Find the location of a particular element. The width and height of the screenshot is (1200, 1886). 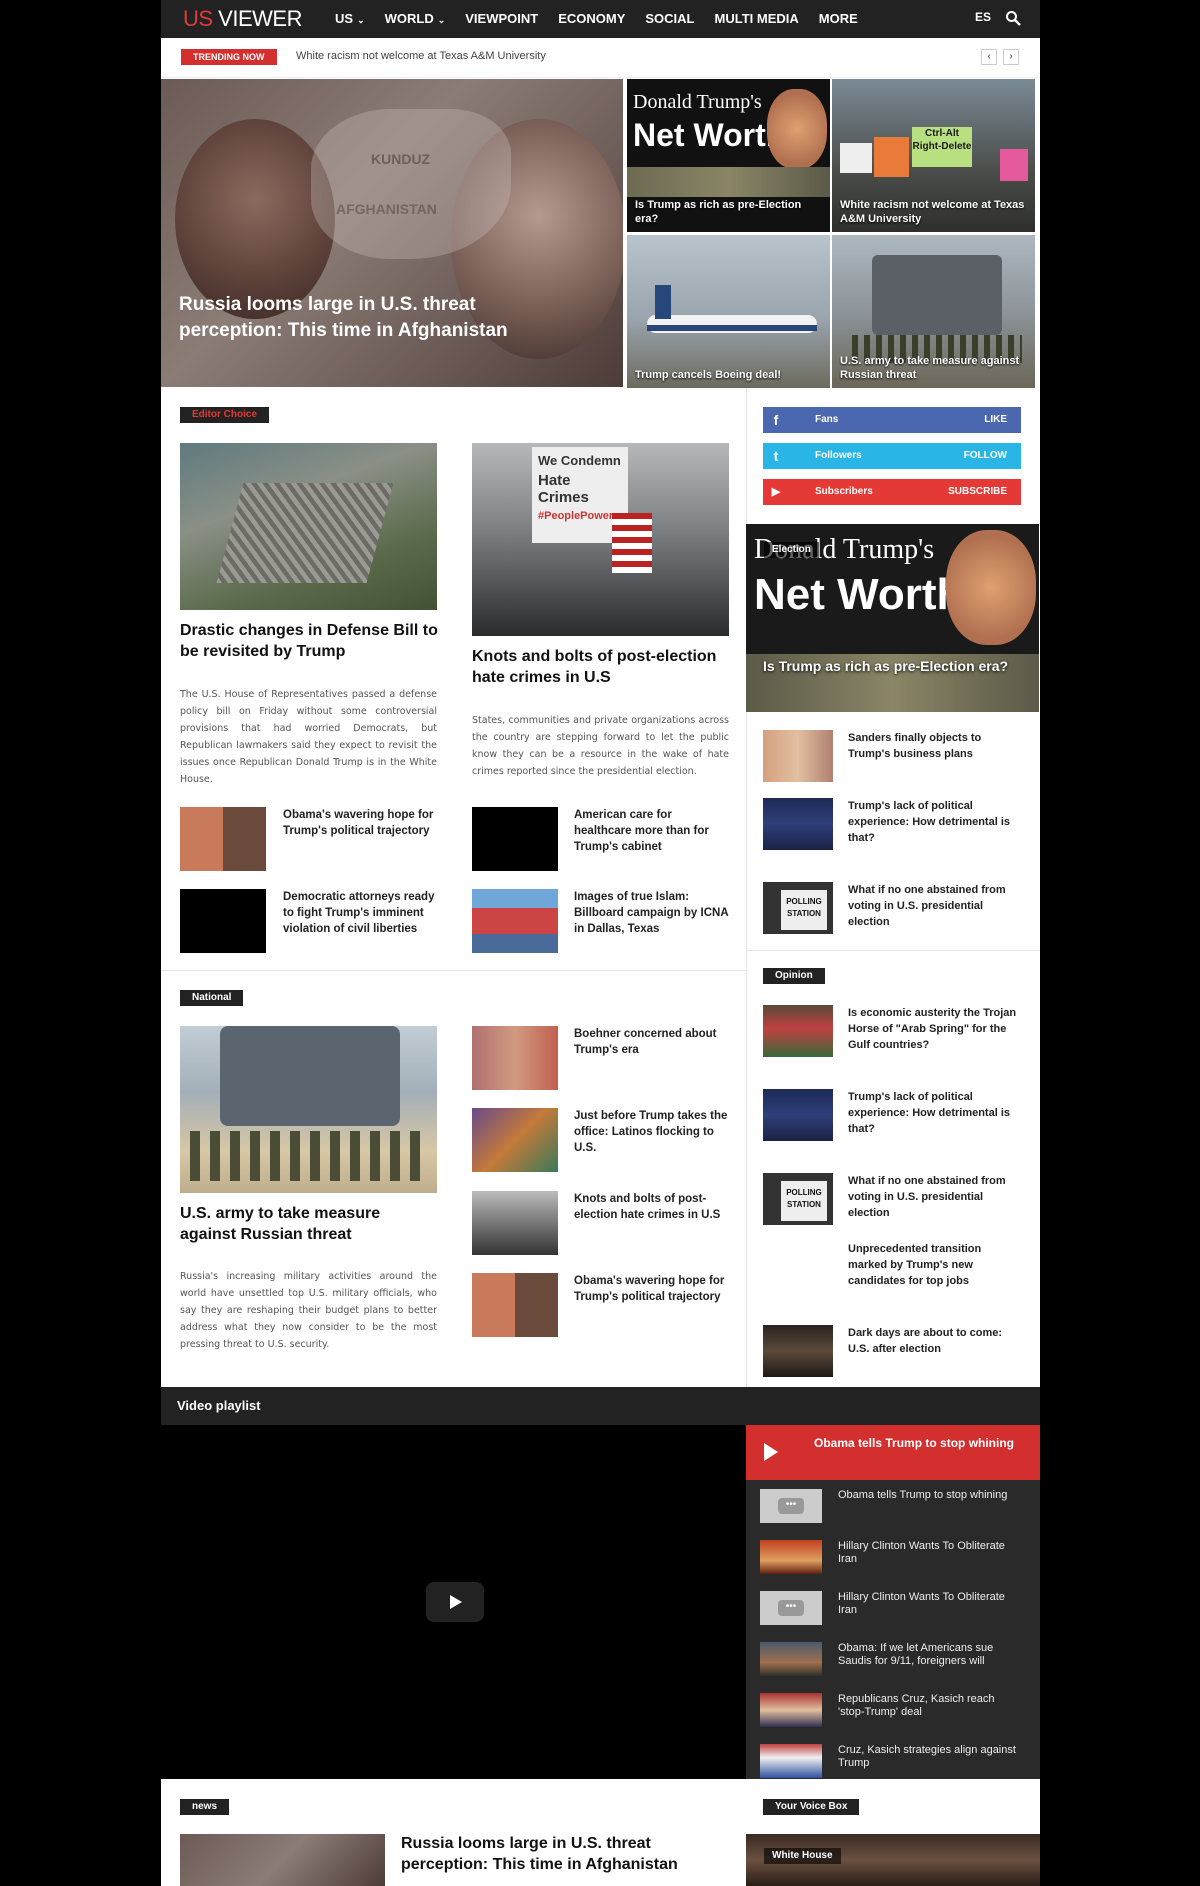

menu-item-us: US ⌄ is located at coordinates (350, 19).